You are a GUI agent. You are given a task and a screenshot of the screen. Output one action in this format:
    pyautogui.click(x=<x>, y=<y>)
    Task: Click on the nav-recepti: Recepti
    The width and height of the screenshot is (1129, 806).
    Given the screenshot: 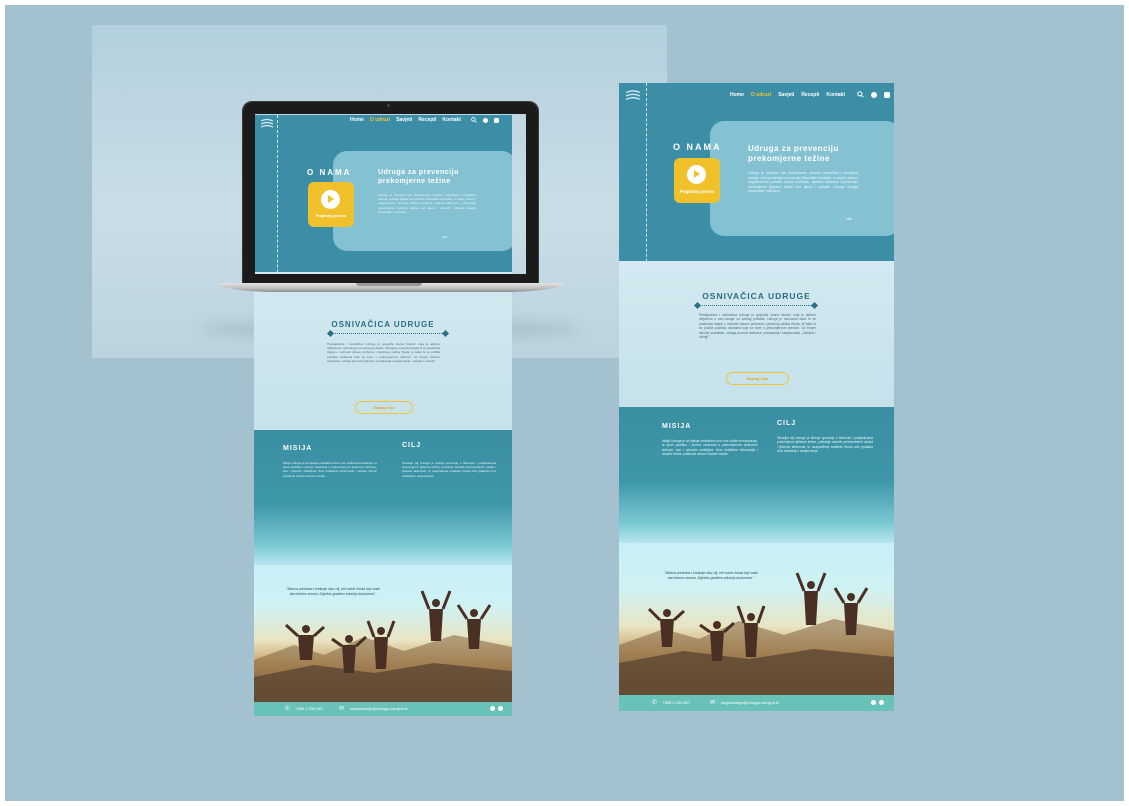 What is the action you would take?
    pyautogui.click(x=810, y=95)
    